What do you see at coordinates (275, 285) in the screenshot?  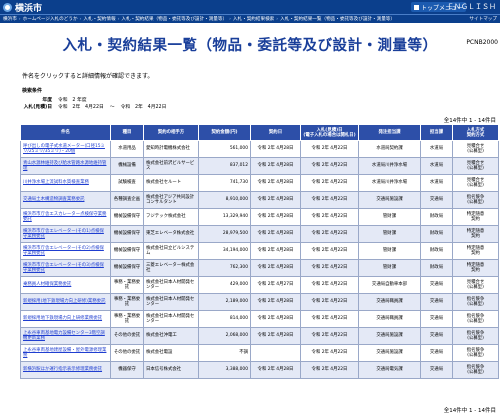 I see `row-contract-date: 令和 2年 4月27日` at bounding box center [275, 285].